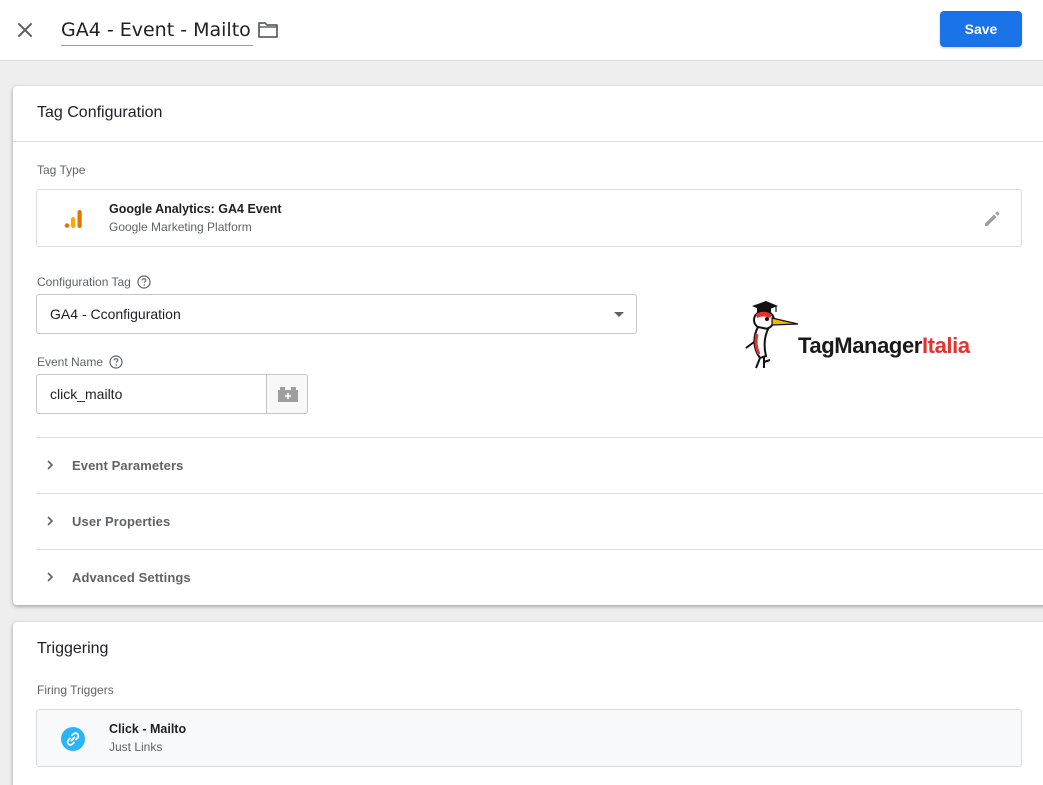 The image size is (1043, 785). Describe the element at coordinates (115, 314) in the screenshot. I see `configuration-tag-value: GA4 - Cconfiguration` at that location.